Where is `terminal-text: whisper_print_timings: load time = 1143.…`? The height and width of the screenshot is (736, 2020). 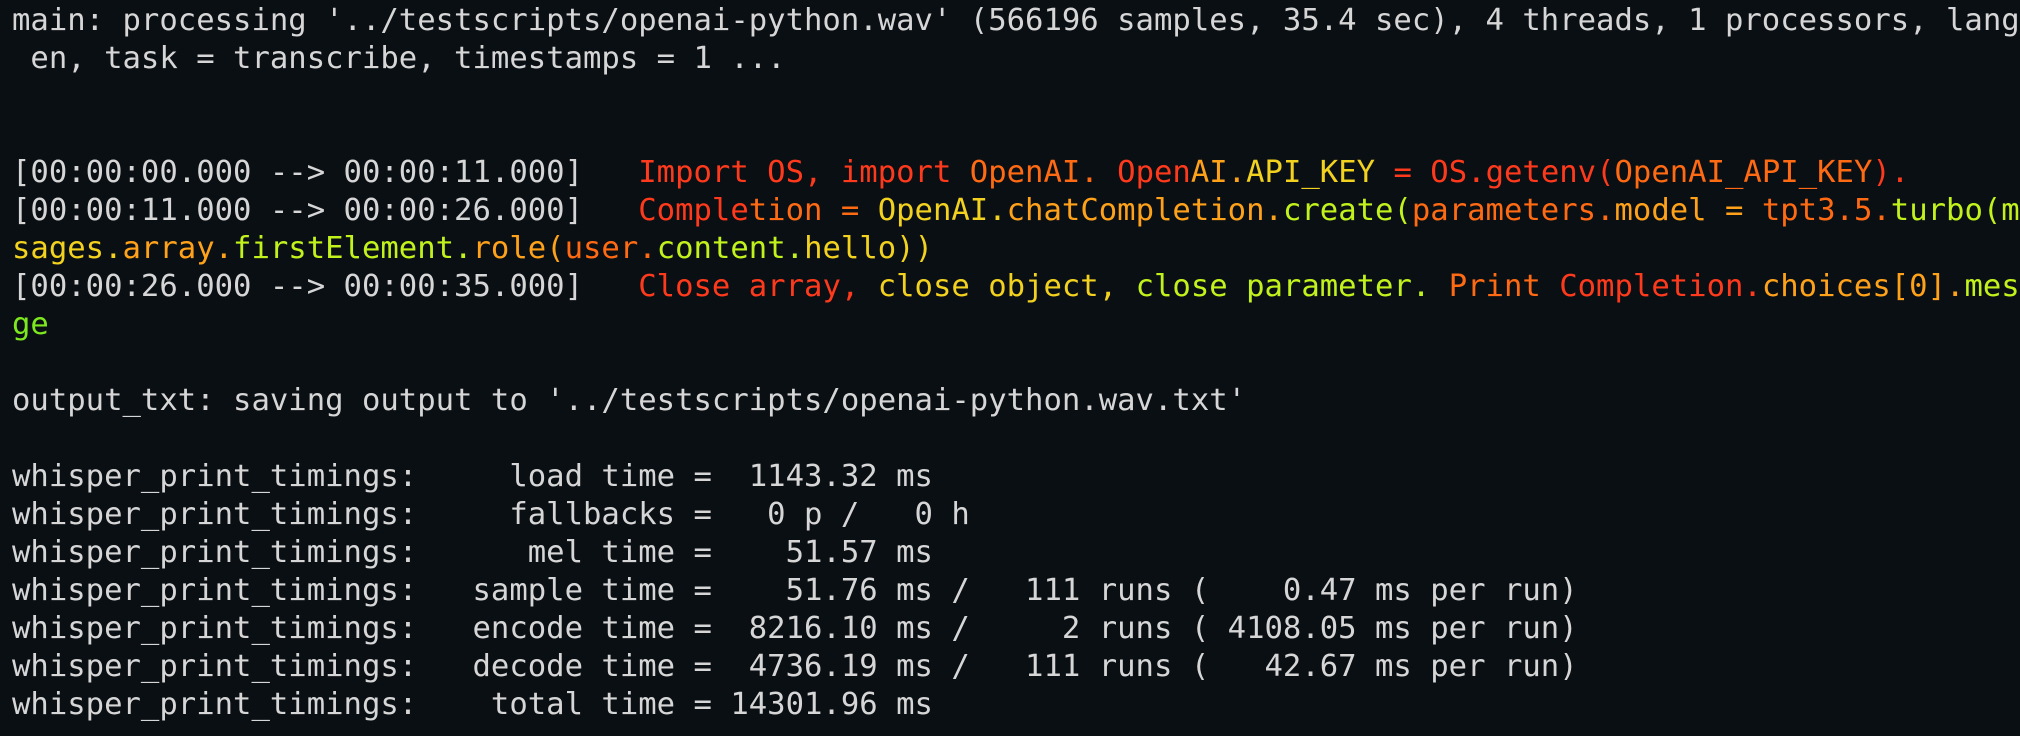 terminal-text: whisper_print_timings: load time = 1143.… is located at coordinates (472, 476).